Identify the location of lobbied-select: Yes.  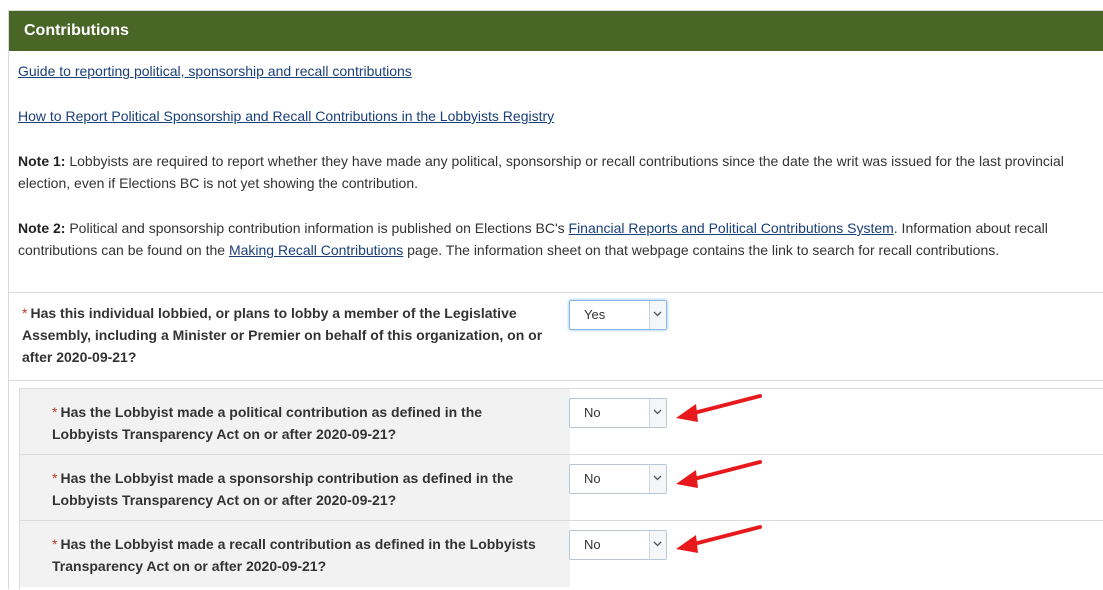
(618, 315).